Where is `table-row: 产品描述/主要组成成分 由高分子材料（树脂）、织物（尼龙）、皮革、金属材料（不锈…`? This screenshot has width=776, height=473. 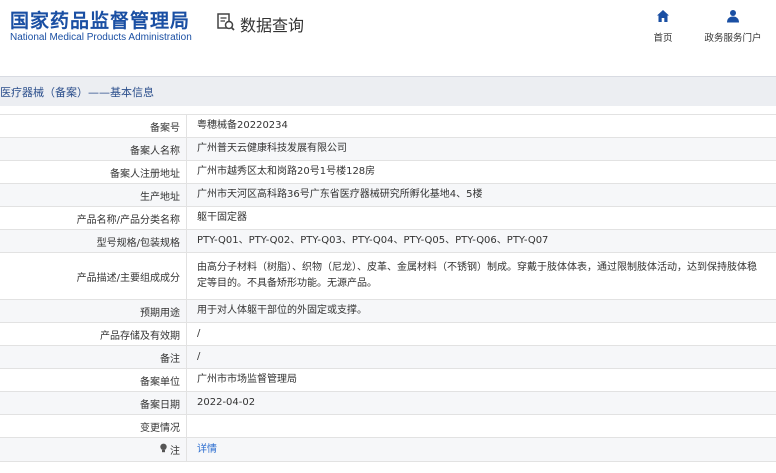
table-row: 产品描述/主要组成成分 由高分子材料（树脂）、织物（尼龙）、皮革、金属材料（不锈… is located at coordinates (388, 276).